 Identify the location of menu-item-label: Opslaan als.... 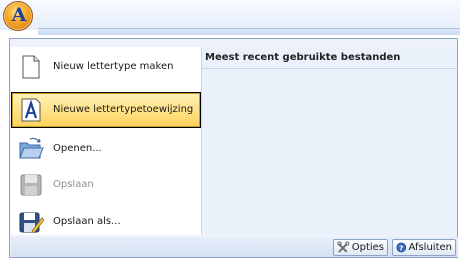
(87, 221).